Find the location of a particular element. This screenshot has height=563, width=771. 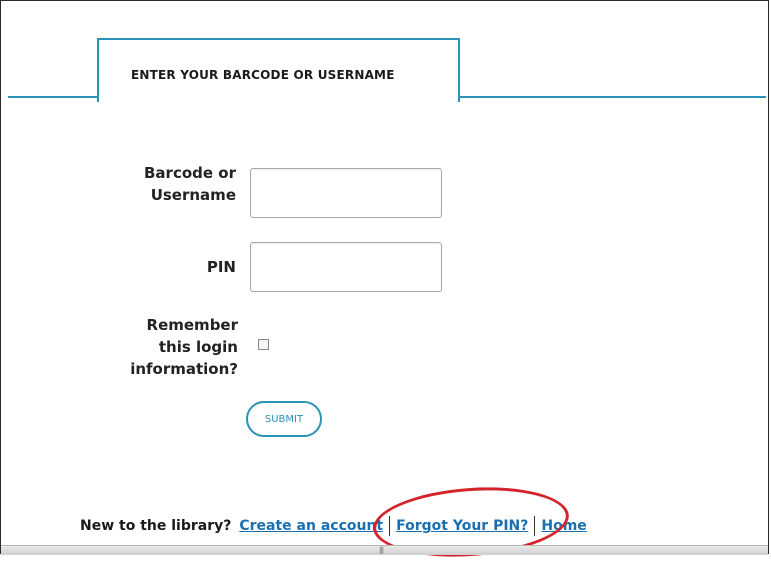

resize-grip-icon: ||| is located at coordinates (381, 550).